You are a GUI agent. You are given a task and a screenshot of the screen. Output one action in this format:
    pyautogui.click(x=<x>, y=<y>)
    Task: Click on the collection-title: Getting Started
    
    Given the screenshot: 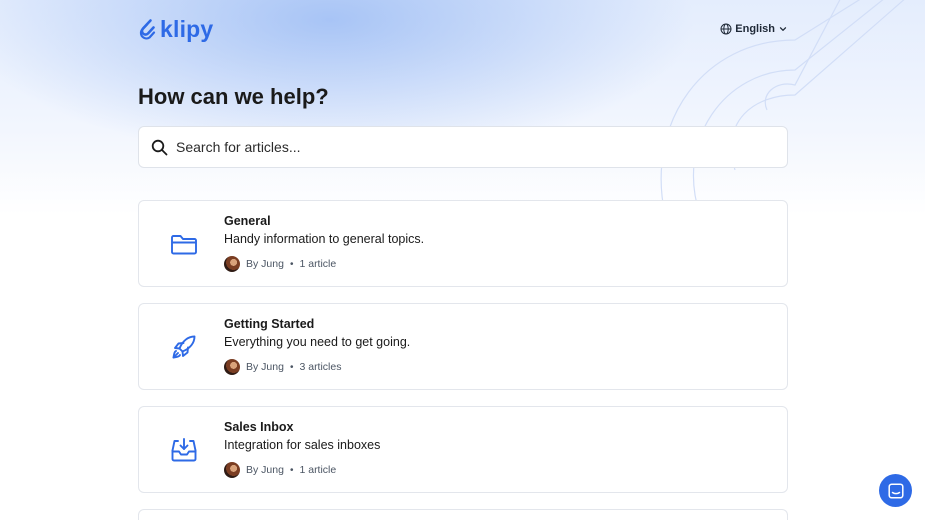 What is the action you would take?
    pyautogui.click(x=269, y=324)
    